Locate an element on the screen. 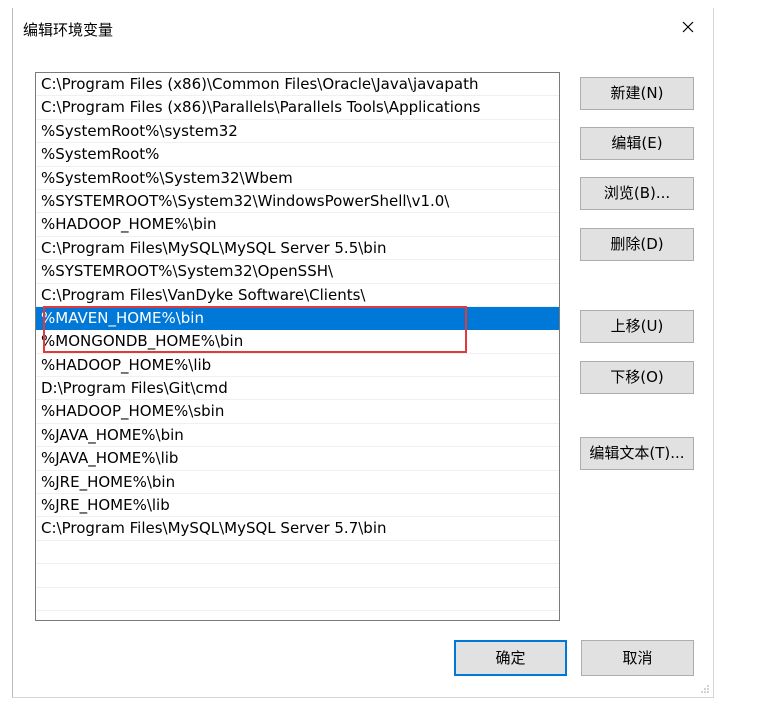 The height and width of the screenshot is (709, 762). list-item-selected: %MAVEN_HOME%\bin is located at coordinates (297, 318).